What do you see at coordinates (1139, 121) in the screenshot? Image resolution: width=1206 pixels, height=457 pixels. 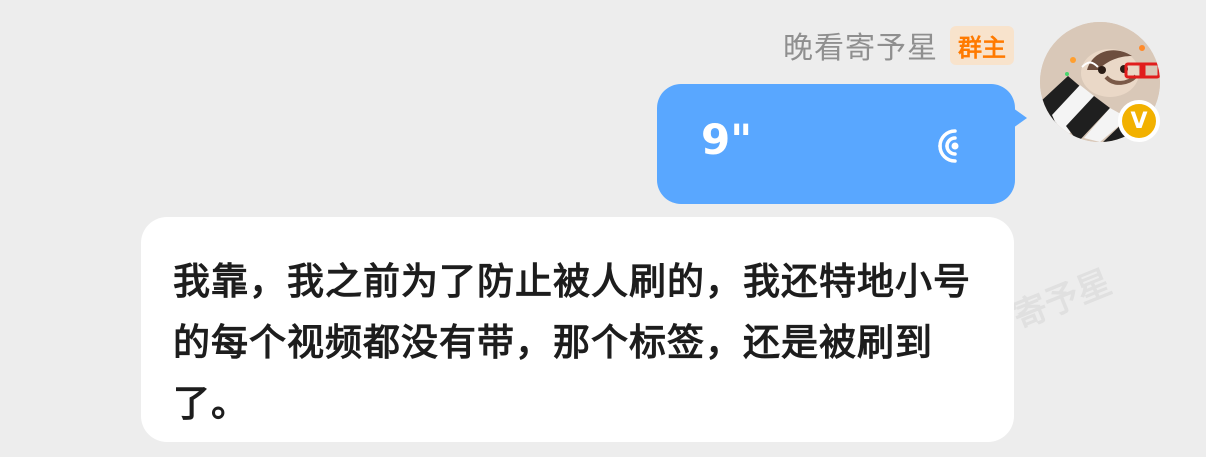 I see `verified-badge-icon: V` at bounding box center [1139, 121].